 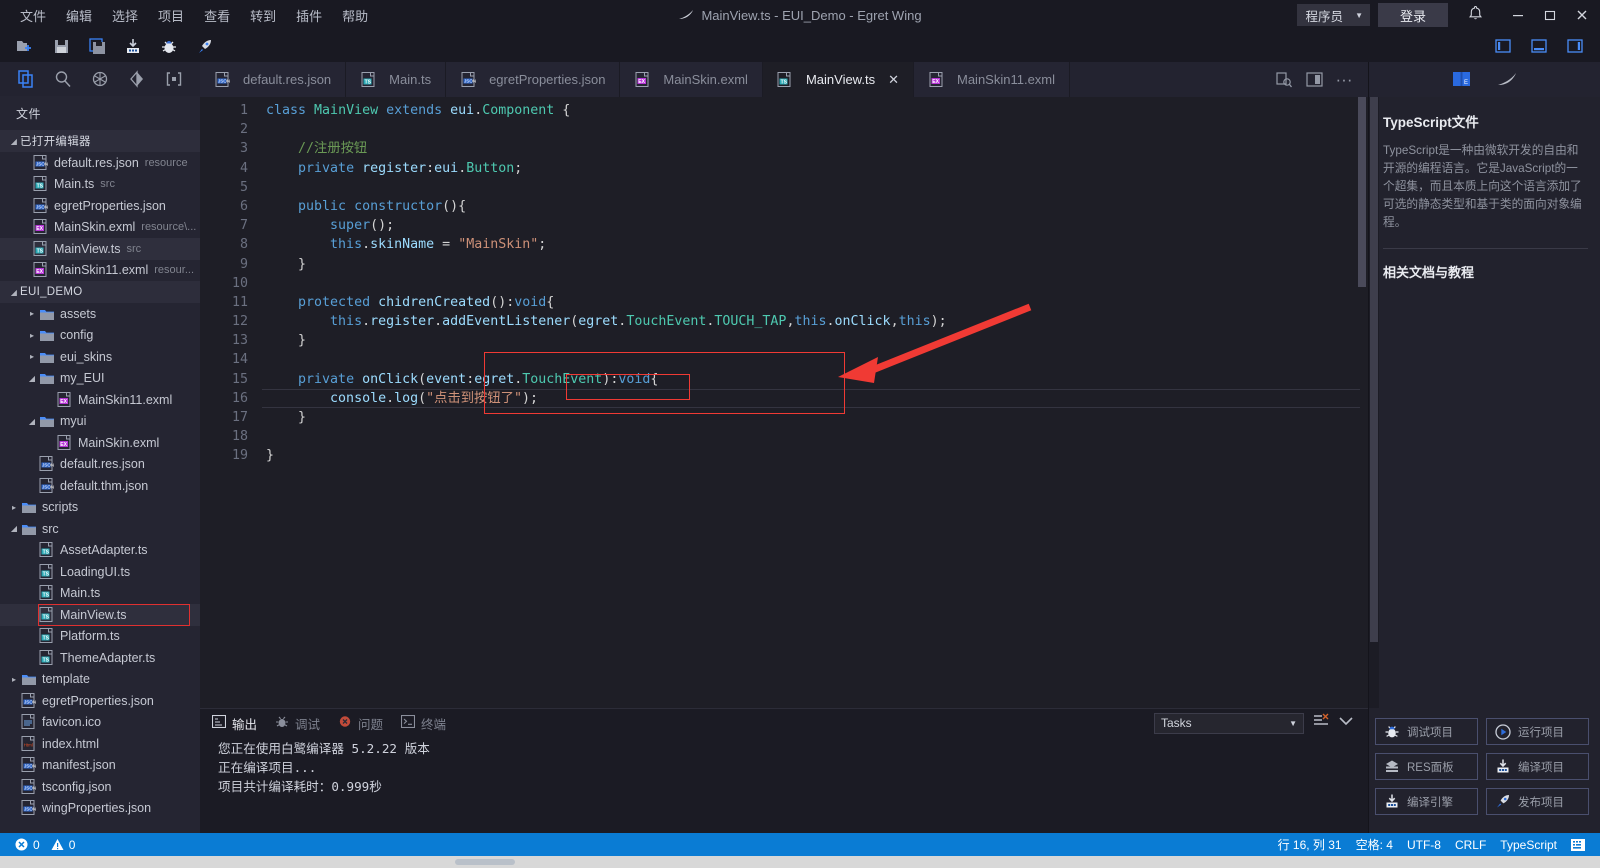 What do you see at coordinates (100, 594) in the screenshot?
I see `file-item: .TSMain.ts` at bounding box center [100, 594].